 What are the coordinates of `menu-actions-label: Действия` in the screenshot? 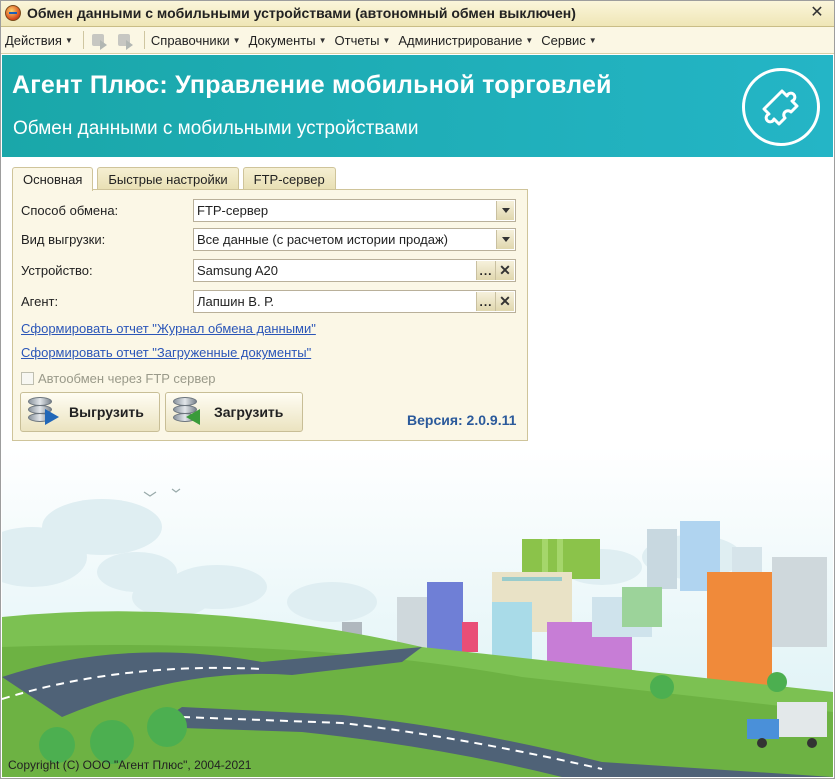 It's located at (33, 40).